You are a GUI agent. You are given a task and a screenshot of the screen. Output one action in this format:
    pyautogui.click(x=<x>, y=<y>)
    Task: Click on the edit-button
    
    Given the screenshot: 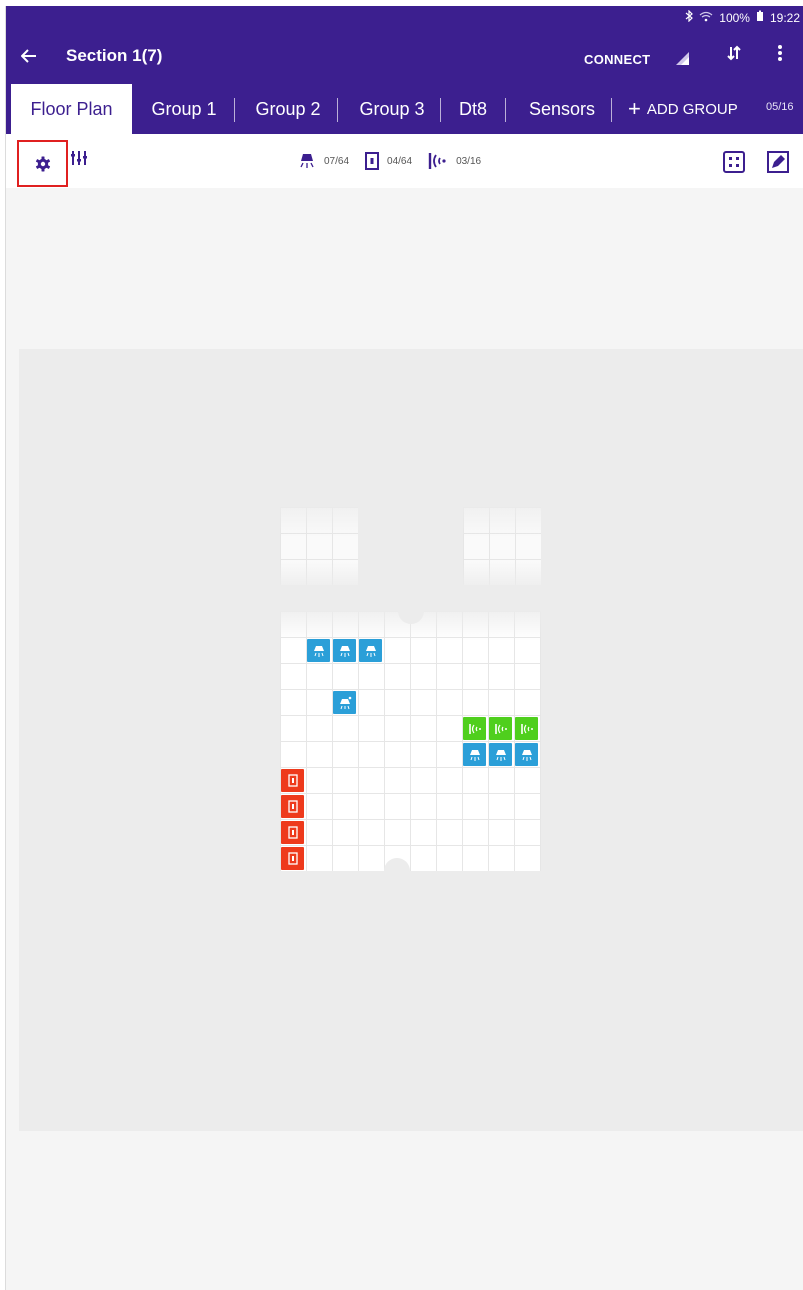 What is the action you would take?
    pyautogui.click(x=778, y=162)
    